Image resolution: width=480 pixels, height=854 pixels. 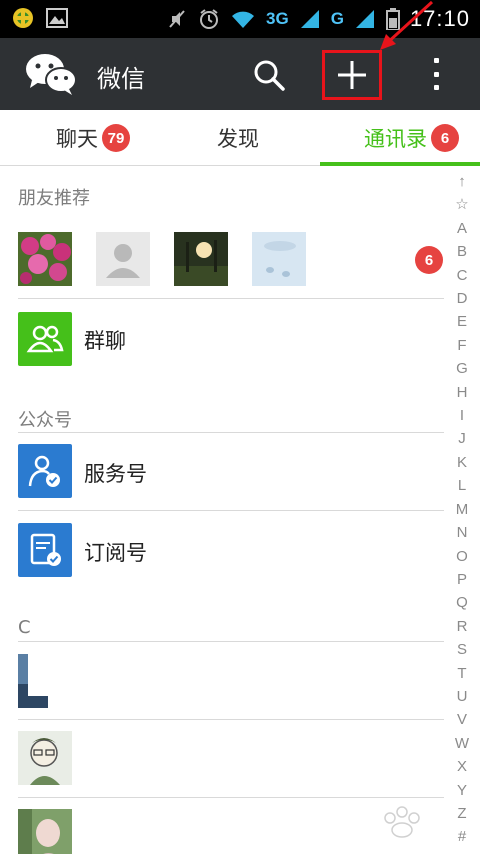 I want to click on more-menu-button, so click(x=436, y=74).